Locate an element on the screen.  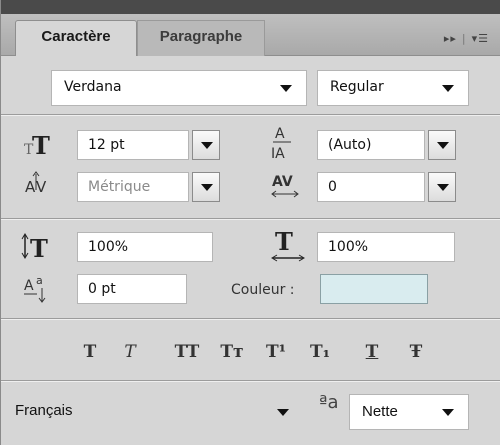
superscript-button: T¹ is located at coordinates (276, 352).